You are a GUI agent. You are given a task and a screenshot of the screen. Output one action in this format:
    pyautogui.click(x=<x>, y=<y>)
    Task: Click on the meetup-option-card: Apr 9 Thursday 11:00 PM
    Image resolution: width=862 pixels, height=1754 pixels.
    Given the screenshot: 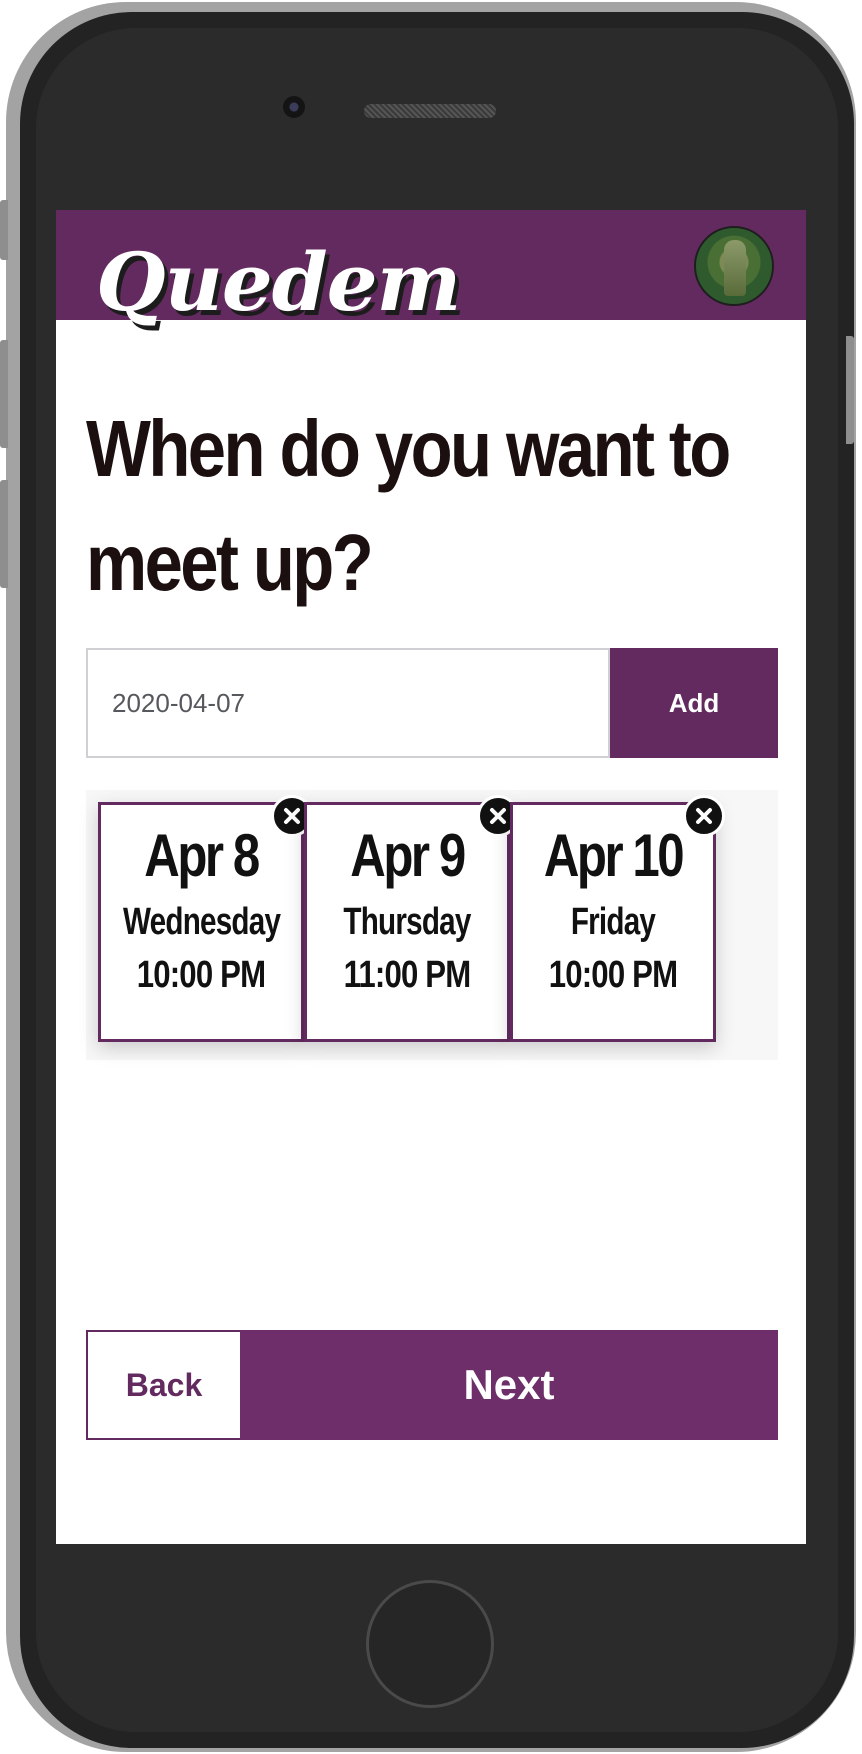 What is the action you would take?
    pyautogui.click(x=411, y=918)
    